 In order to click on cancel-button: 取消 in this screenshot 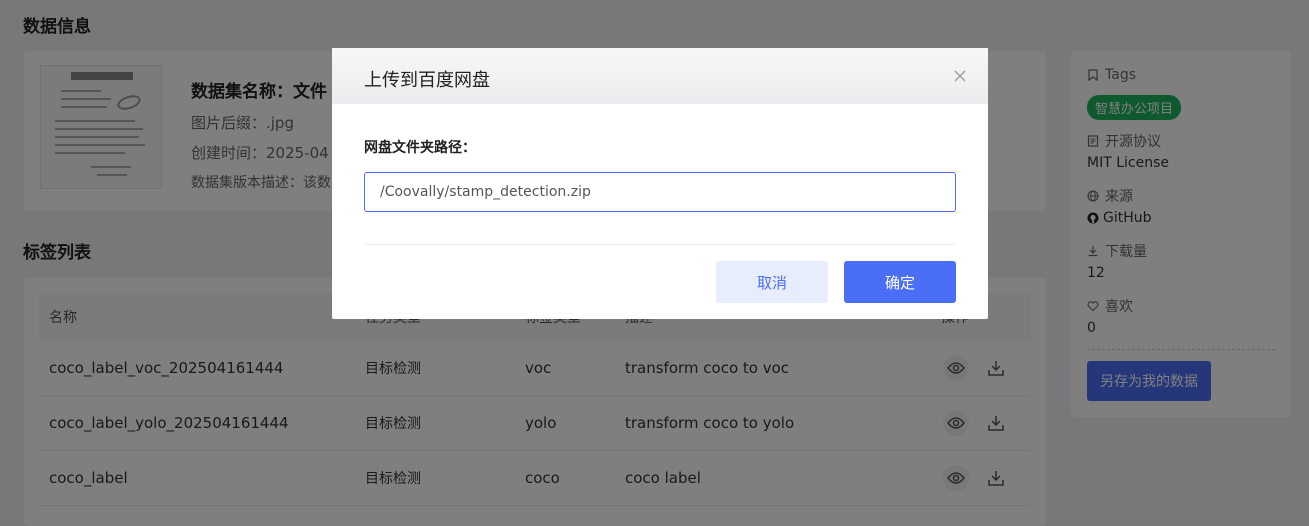, I will do `click(772, 282)`.